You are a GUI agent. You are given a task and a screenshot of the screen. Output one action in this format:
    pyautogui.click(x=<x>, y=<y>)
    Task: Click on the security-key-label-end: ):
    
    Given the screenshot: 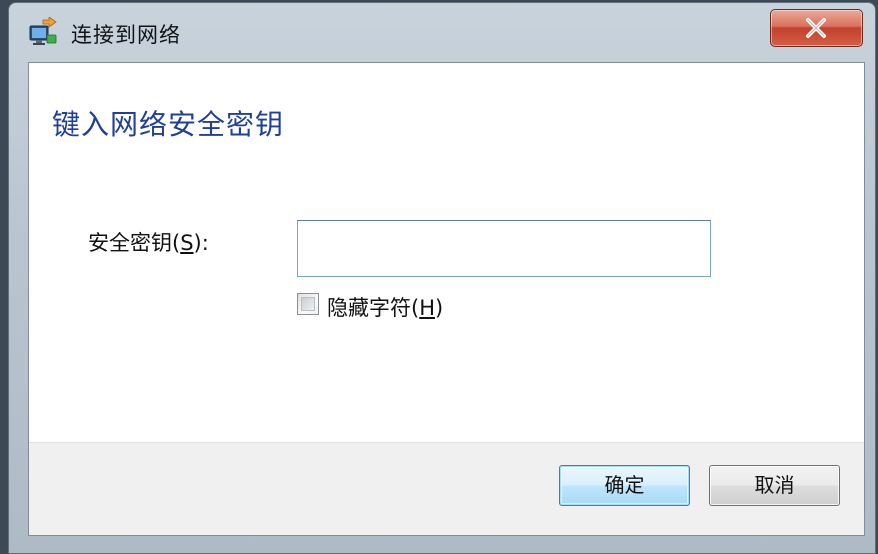 What is the action you would take?
    pyautogui.click(x=201, y=243)
    